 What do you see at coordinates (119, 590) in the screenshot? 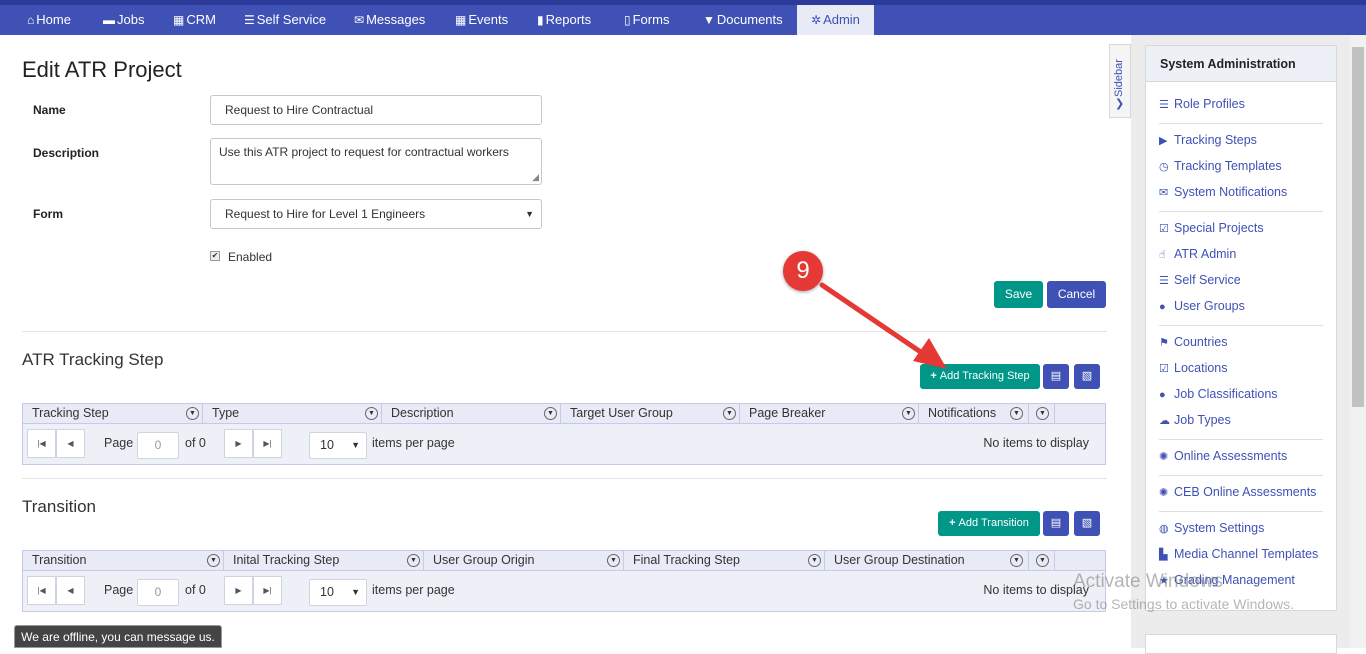
I see `page-label: Page` at bounding box center [119, 590].